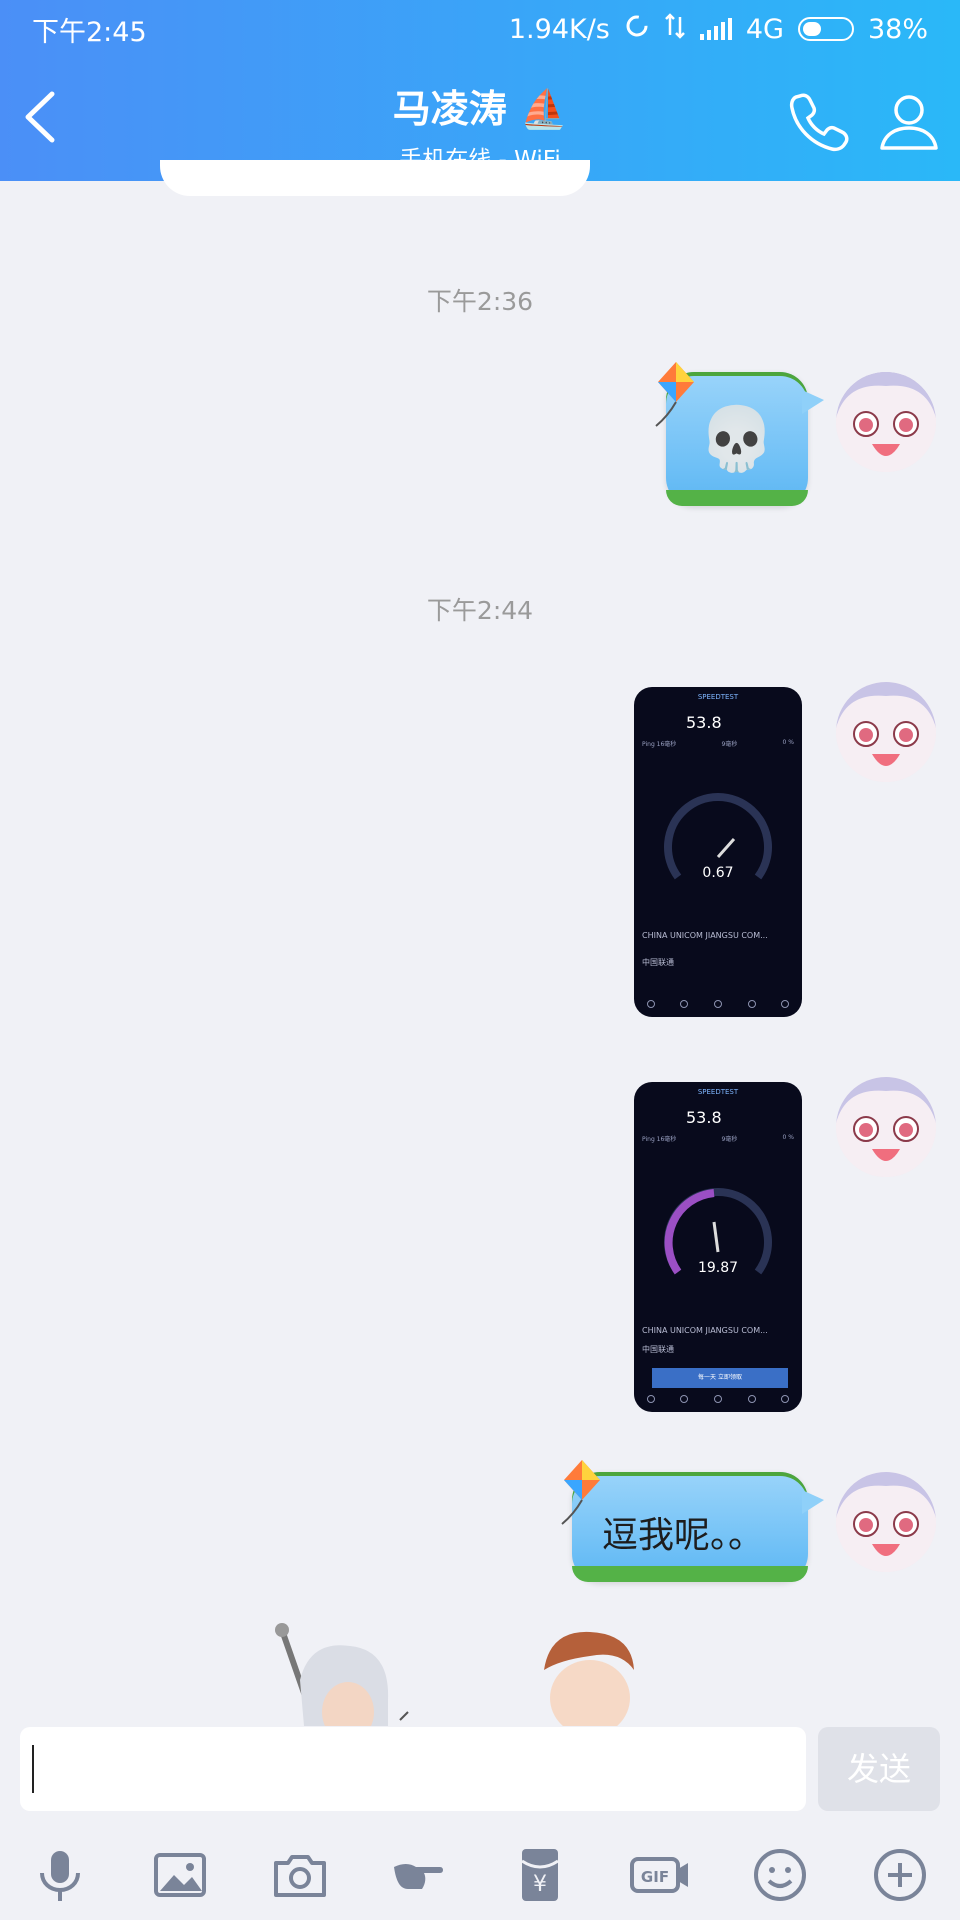 Image resolution: width=960 pixels, height=1920 pixels. What do you see at coordinates (89, 32) in the screenshot?
I see `status-time: 下午2:45` at bounding box center [89, 32].